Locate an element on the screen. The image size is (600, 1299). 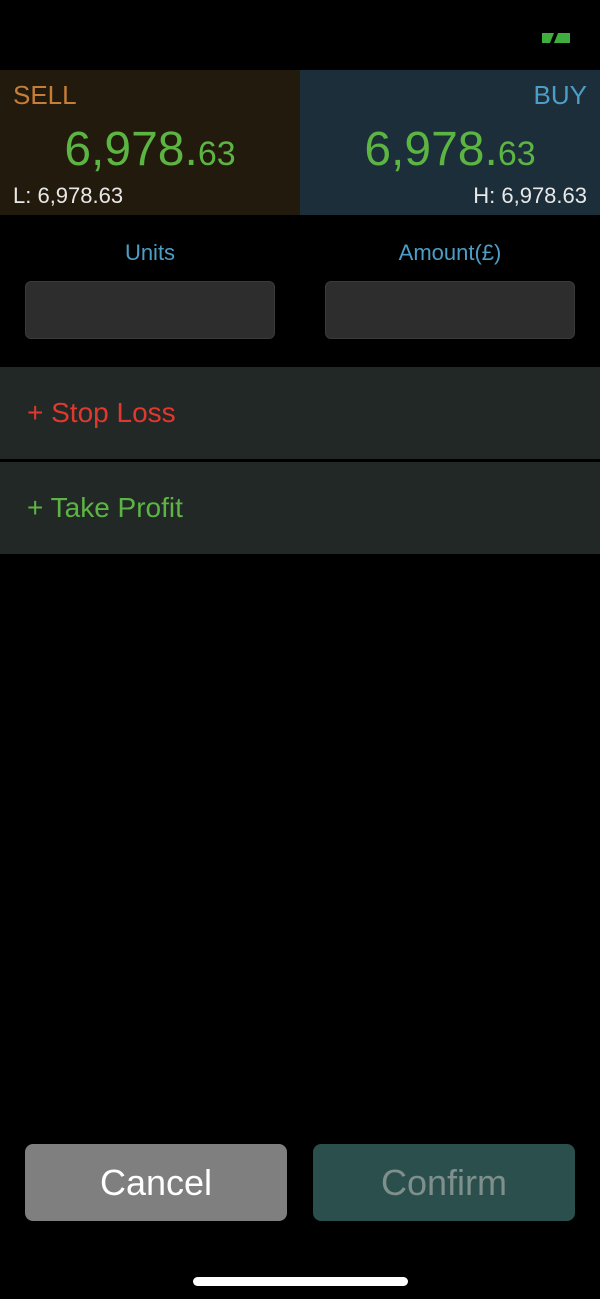
connection-icon is located at coordinates (556, 38).